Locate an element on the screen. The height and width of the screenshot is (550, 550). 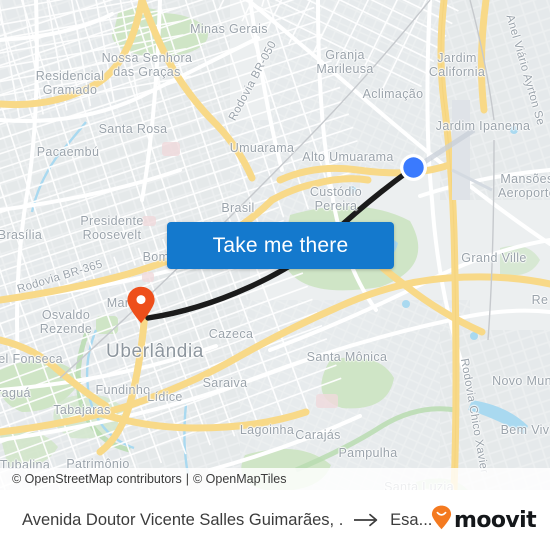
take-me-there-button: Take me there is located at coordinates (280, 245).